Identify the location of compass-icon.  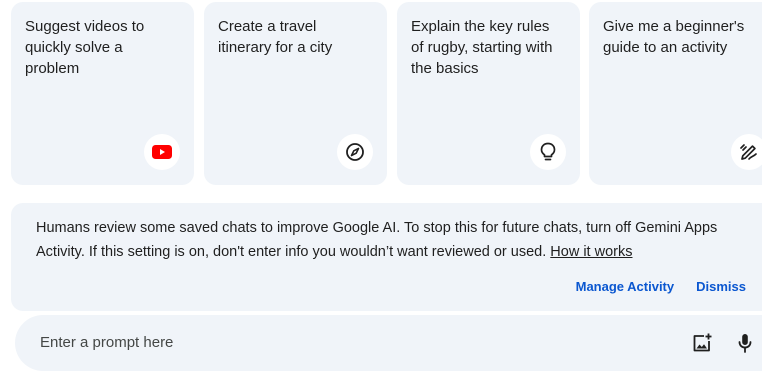
(355, 152).